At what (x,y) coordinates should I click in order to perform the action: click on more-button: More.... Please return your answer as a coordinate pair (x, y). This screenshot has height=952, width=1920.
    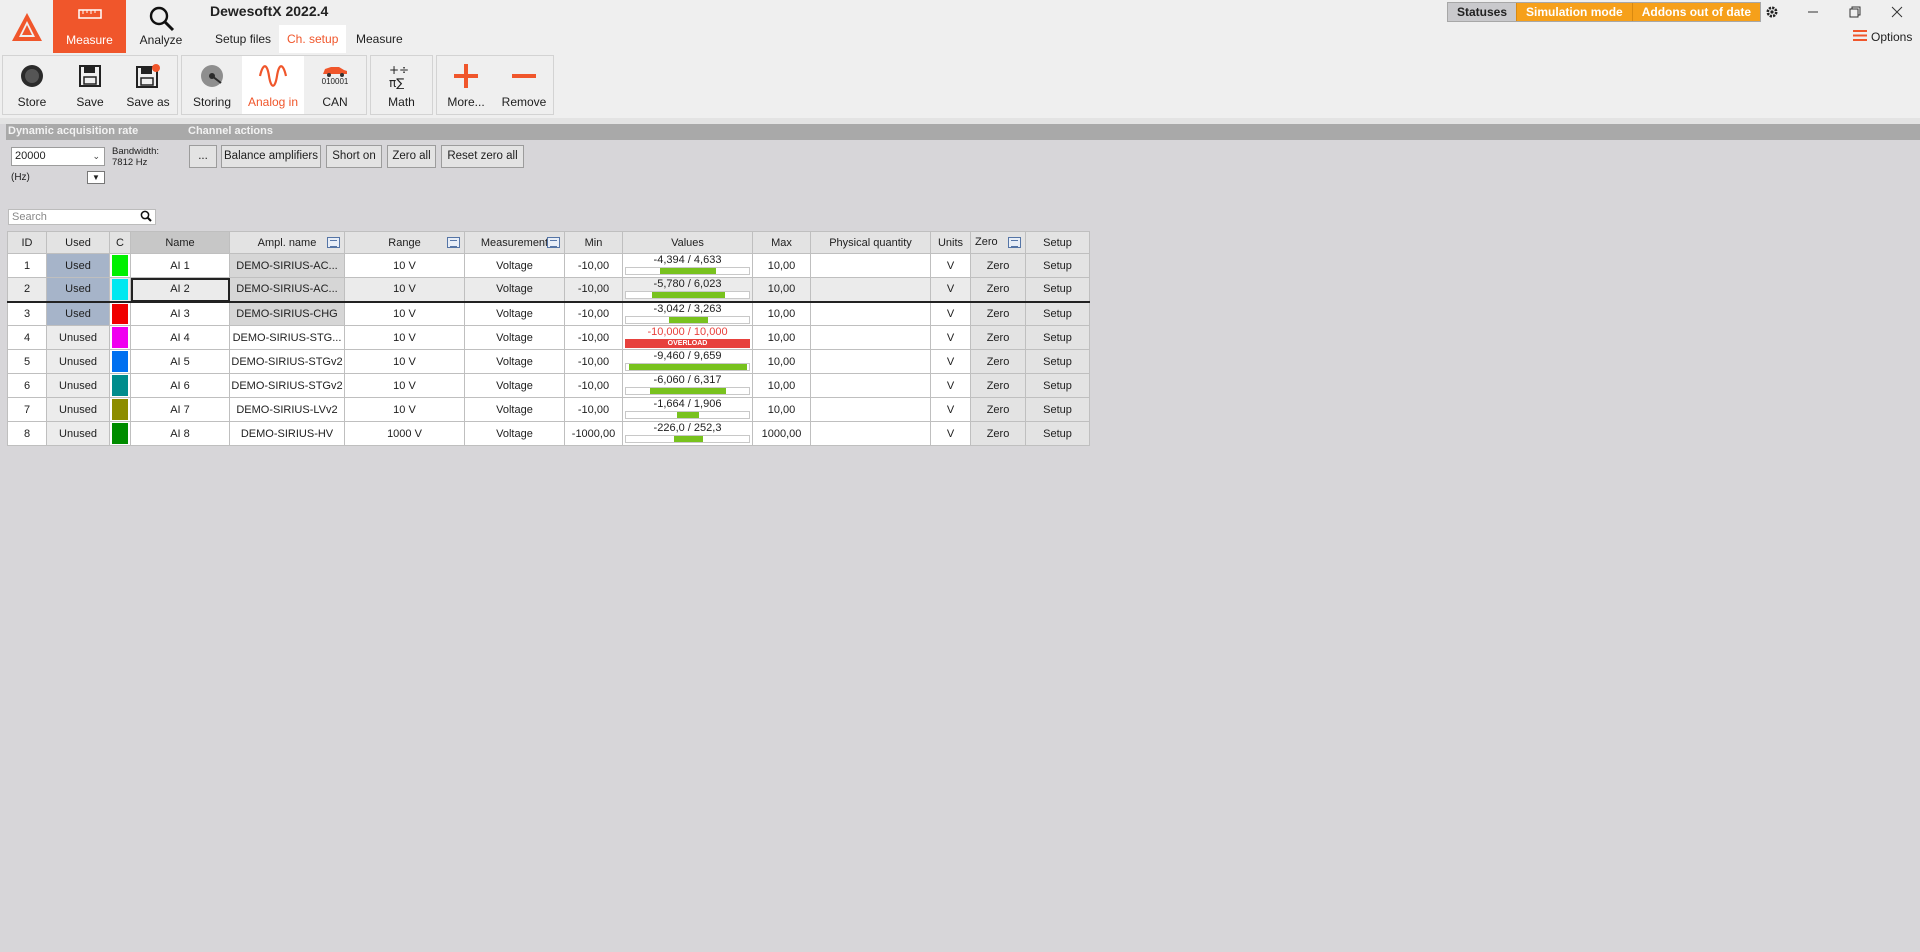
    Looking at the image, I should click on (466, 85).